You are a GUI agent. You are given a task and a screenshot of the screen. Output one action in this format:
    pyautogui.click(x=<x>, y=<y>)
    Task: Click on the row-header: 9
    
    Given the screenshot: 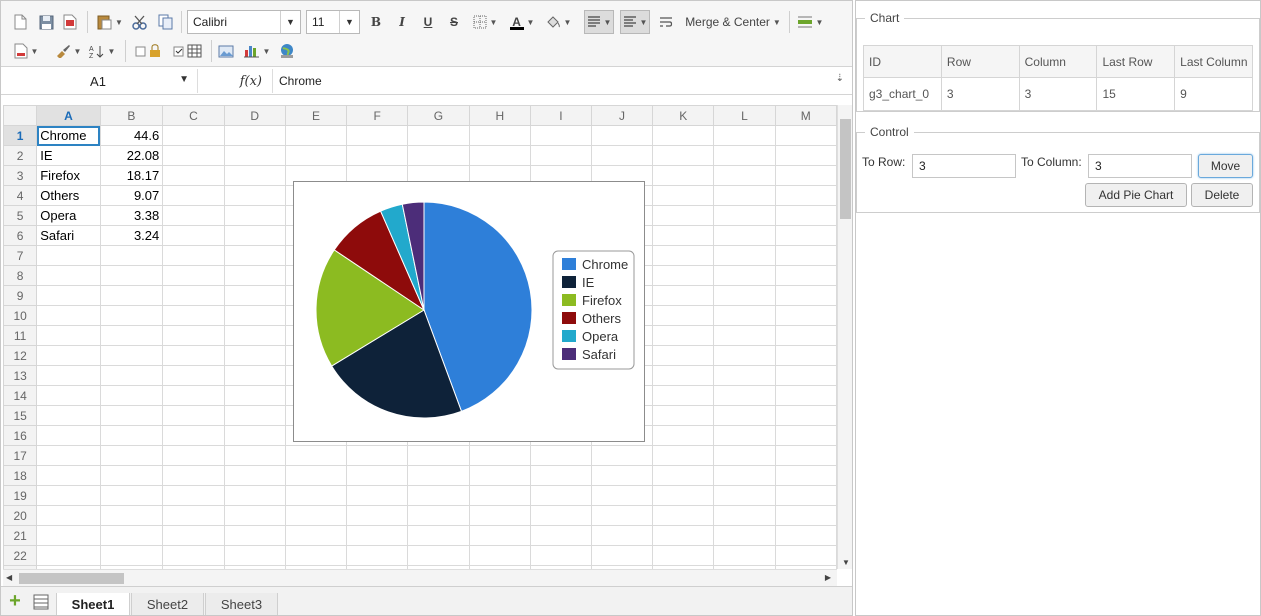 What is the action you would take?
    pyautogui.click(x=20, y=295)
    